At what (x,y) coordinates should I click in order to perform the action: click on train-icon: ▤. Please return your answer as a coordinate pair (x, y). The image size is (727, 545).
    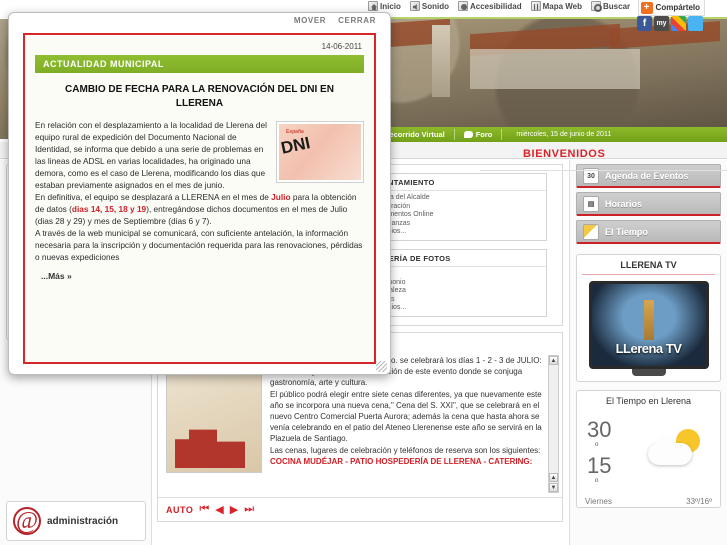
    Looking at the image, I should click on (591, 203).